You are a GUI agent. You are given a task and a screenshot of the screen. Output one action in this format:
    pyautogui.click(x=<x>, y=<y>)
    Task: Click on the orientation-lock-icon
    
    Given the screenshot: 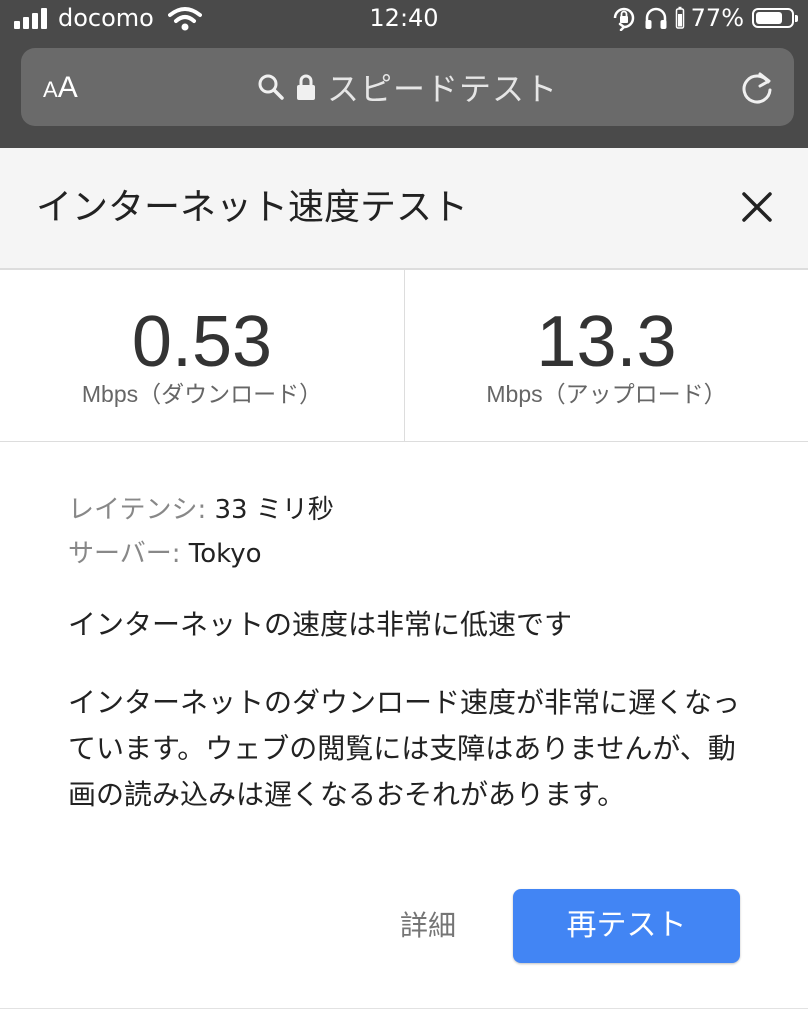 What is the action you would take?
    pyautogui.click(x=623, y=19)
    